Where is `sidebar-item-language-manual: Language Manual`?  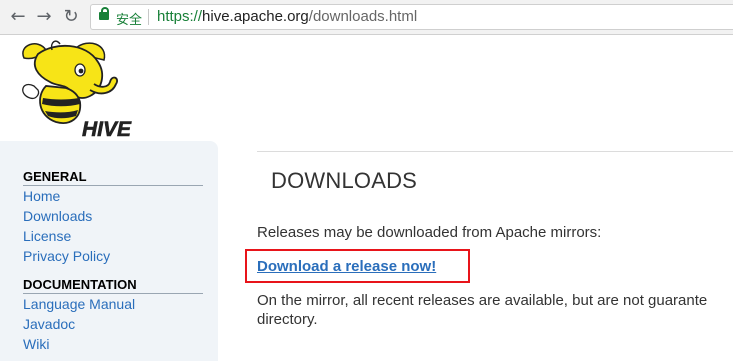 sidebar-item-language-manual: Language Manual is located at coordinates (79, 304).